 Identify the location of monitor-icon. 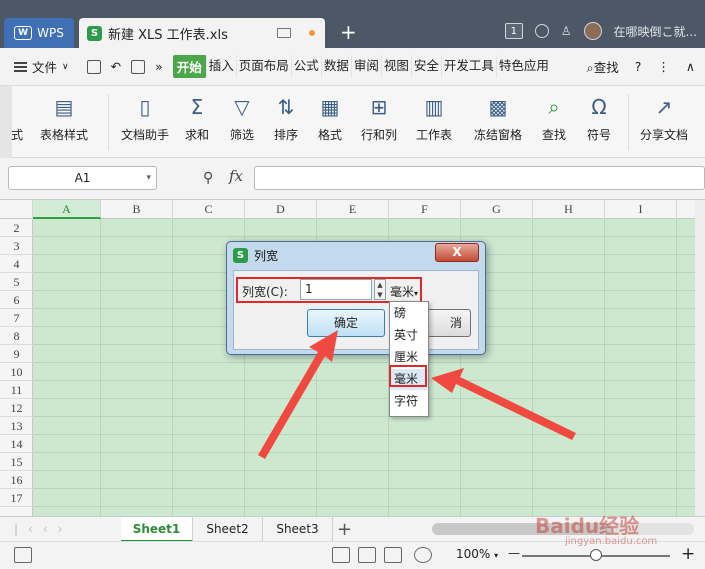
(284, 33).